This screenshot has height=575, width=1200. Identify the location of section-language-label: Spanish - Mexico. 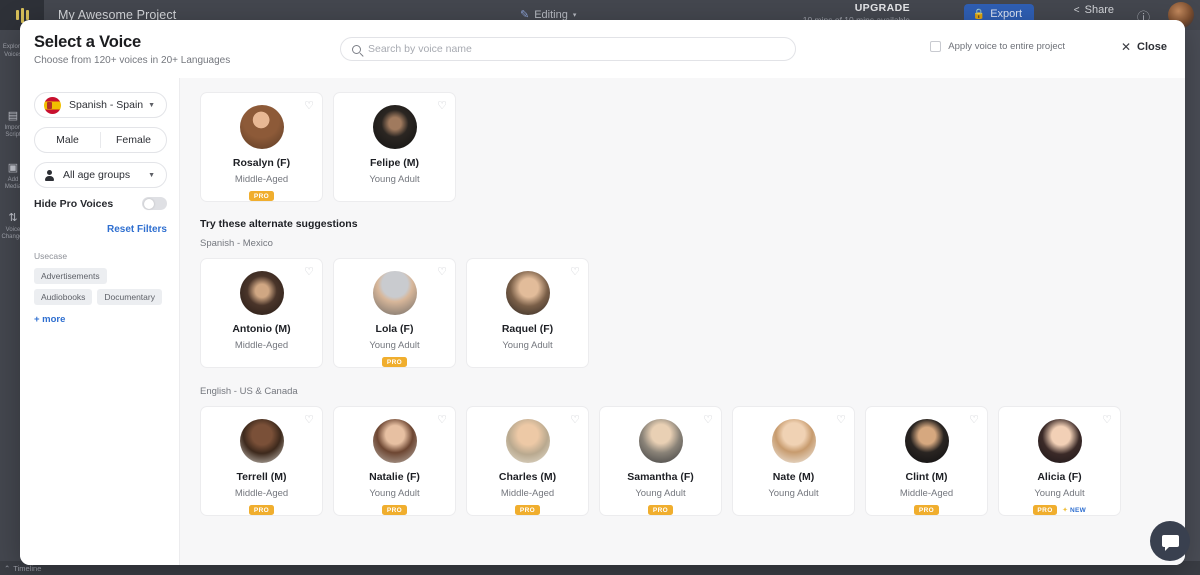
(236, 243).